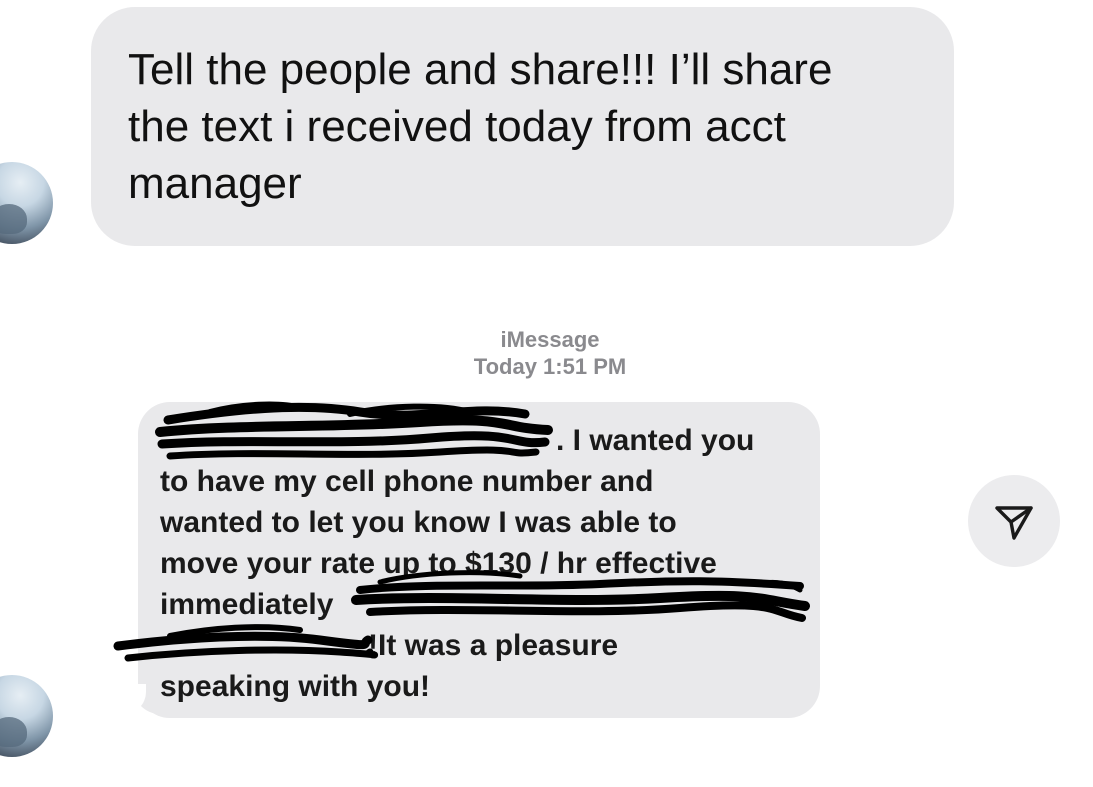 This screenshot has height=787, width=1093. What do you see at coordinates (438, 563) in the screenshot?
I see `message-text-line: move your rate up to $130 / hr effective` at bounding box center [438, 563].